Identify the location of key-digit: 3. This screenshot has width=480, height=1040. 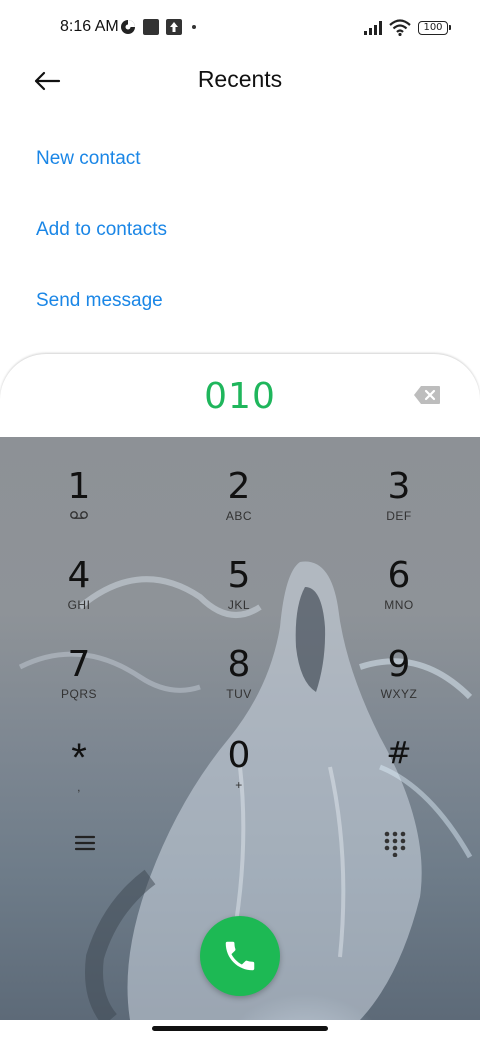
(399, 486).